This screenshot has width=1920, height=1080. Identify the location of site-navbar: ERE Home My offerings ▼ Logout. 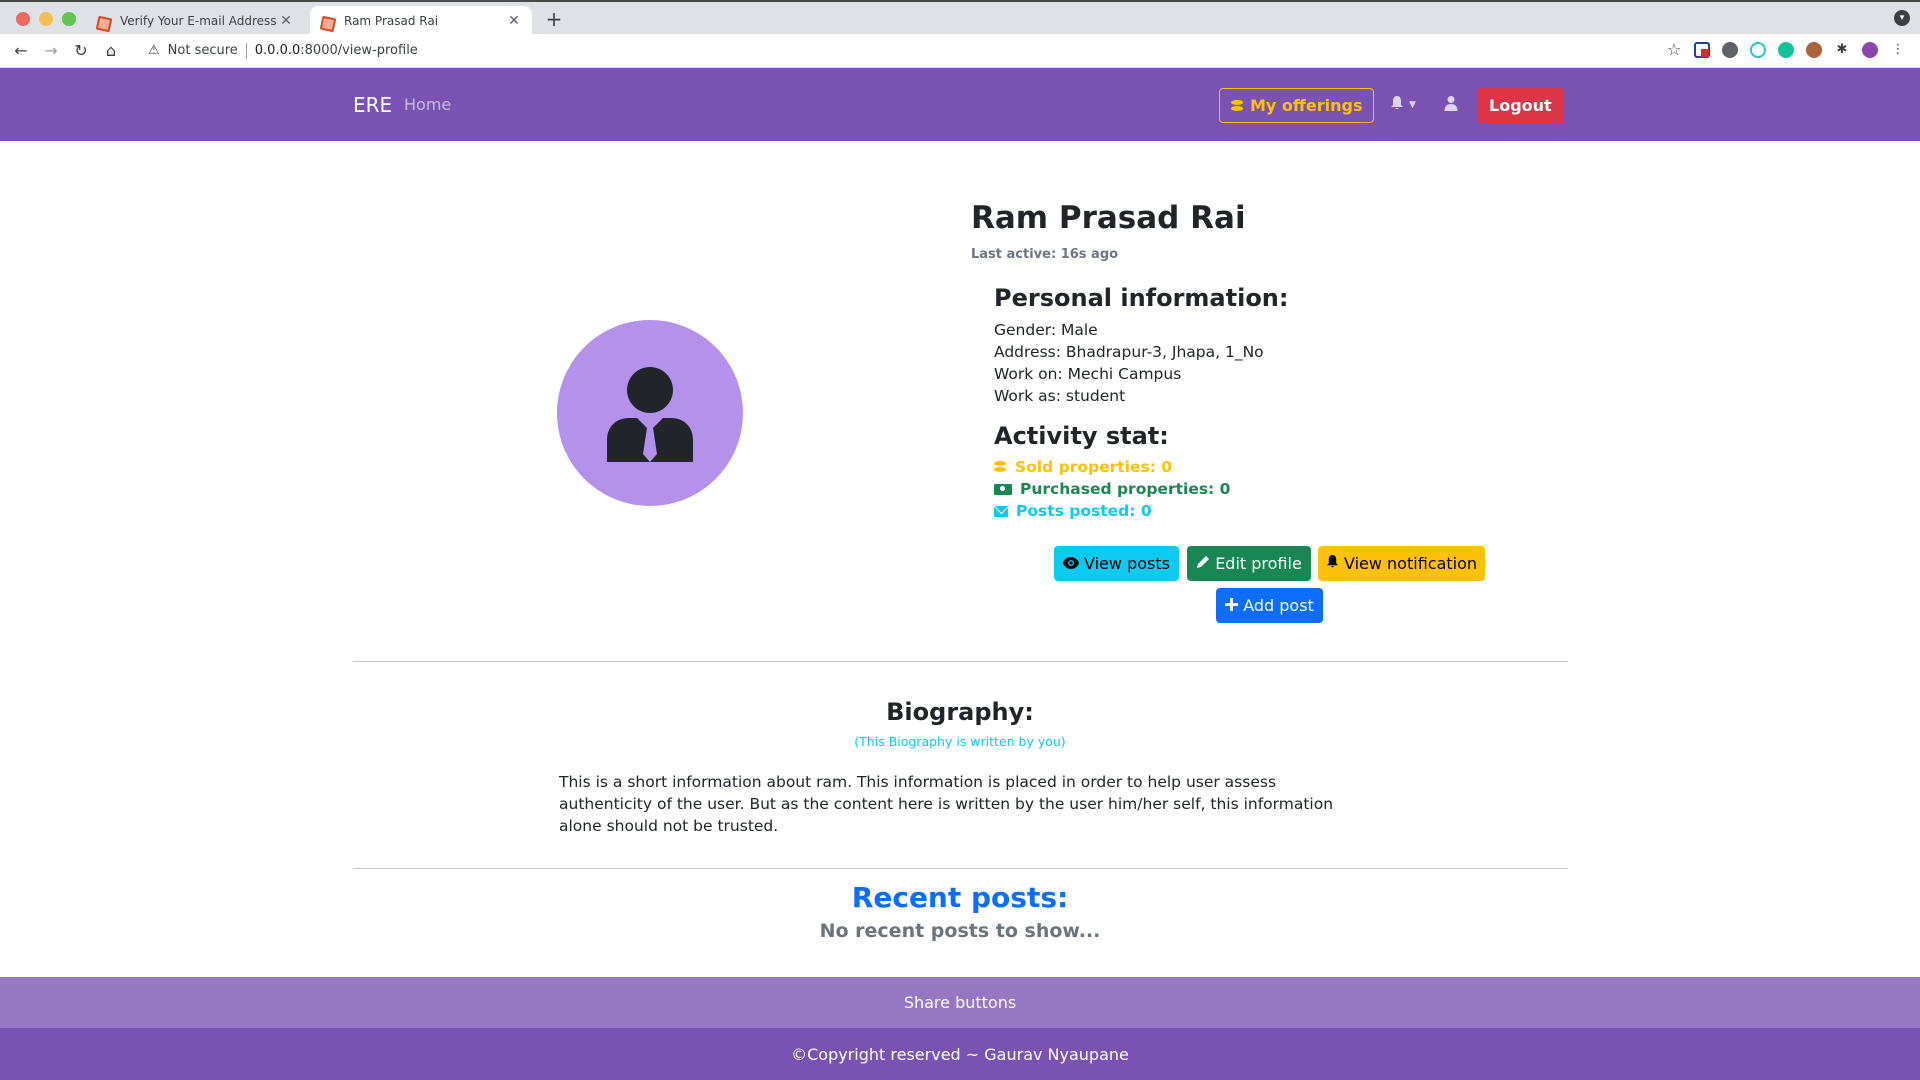
(960, 104).